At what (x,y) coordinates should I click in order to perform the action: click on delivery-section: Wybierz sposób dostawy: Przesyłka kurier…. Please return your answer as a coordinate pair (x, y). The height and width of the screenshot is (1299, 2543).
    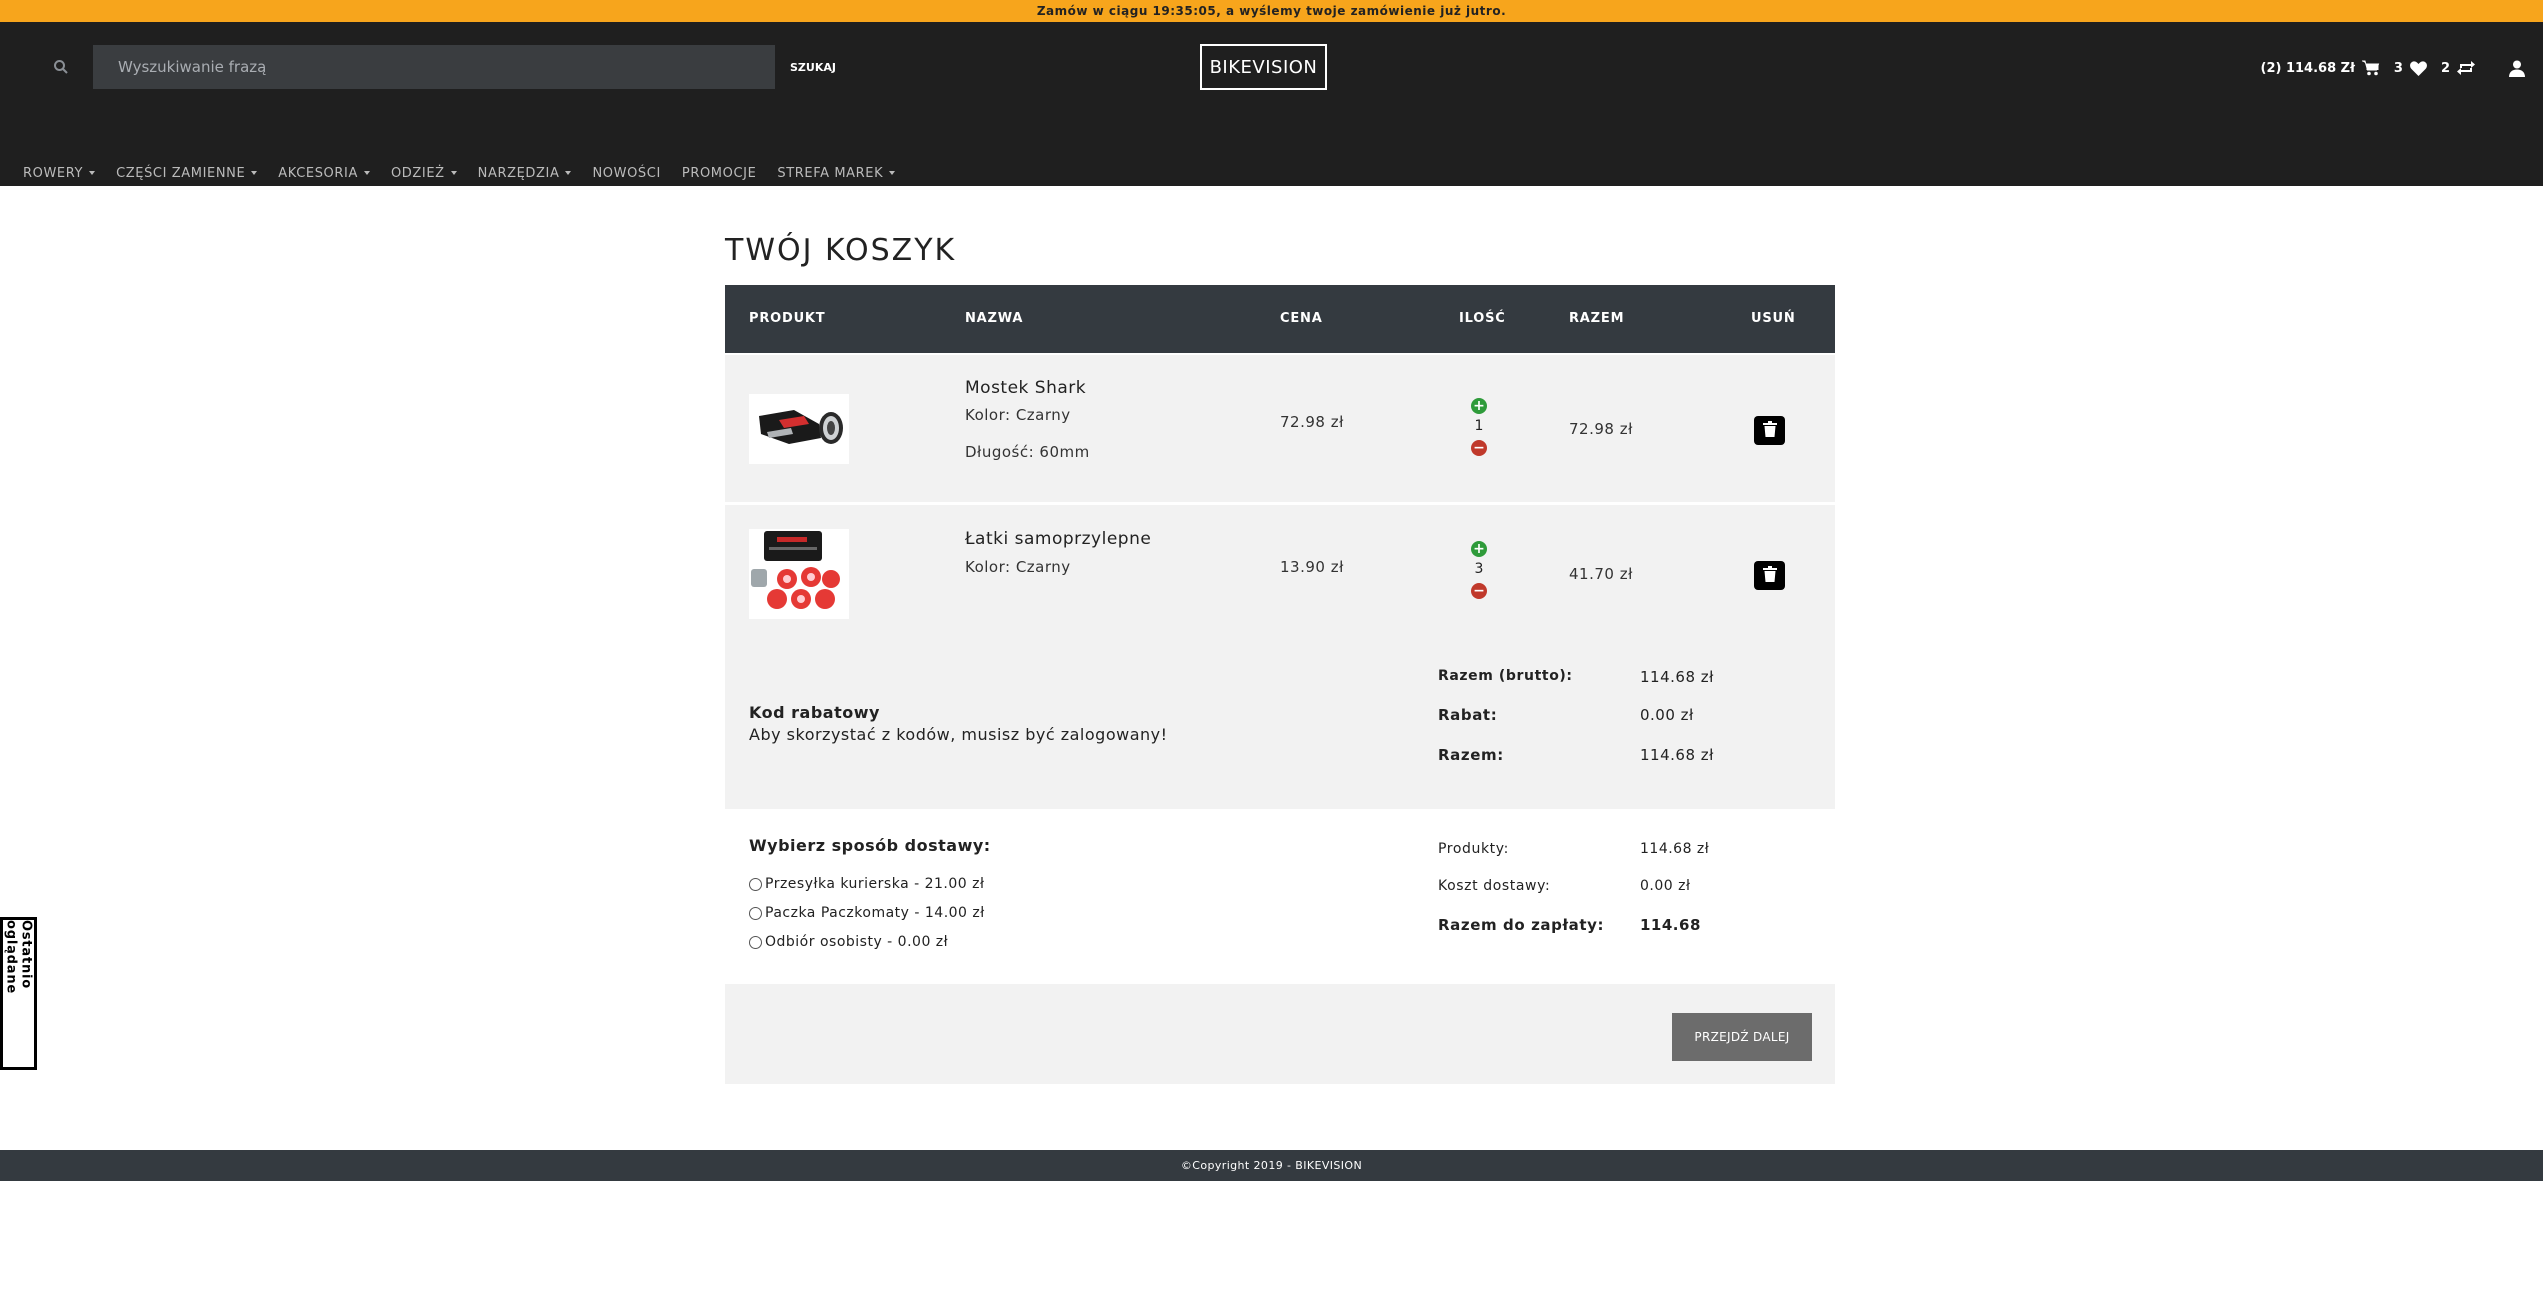
    Looking at the image, I should click on (1280, 895).